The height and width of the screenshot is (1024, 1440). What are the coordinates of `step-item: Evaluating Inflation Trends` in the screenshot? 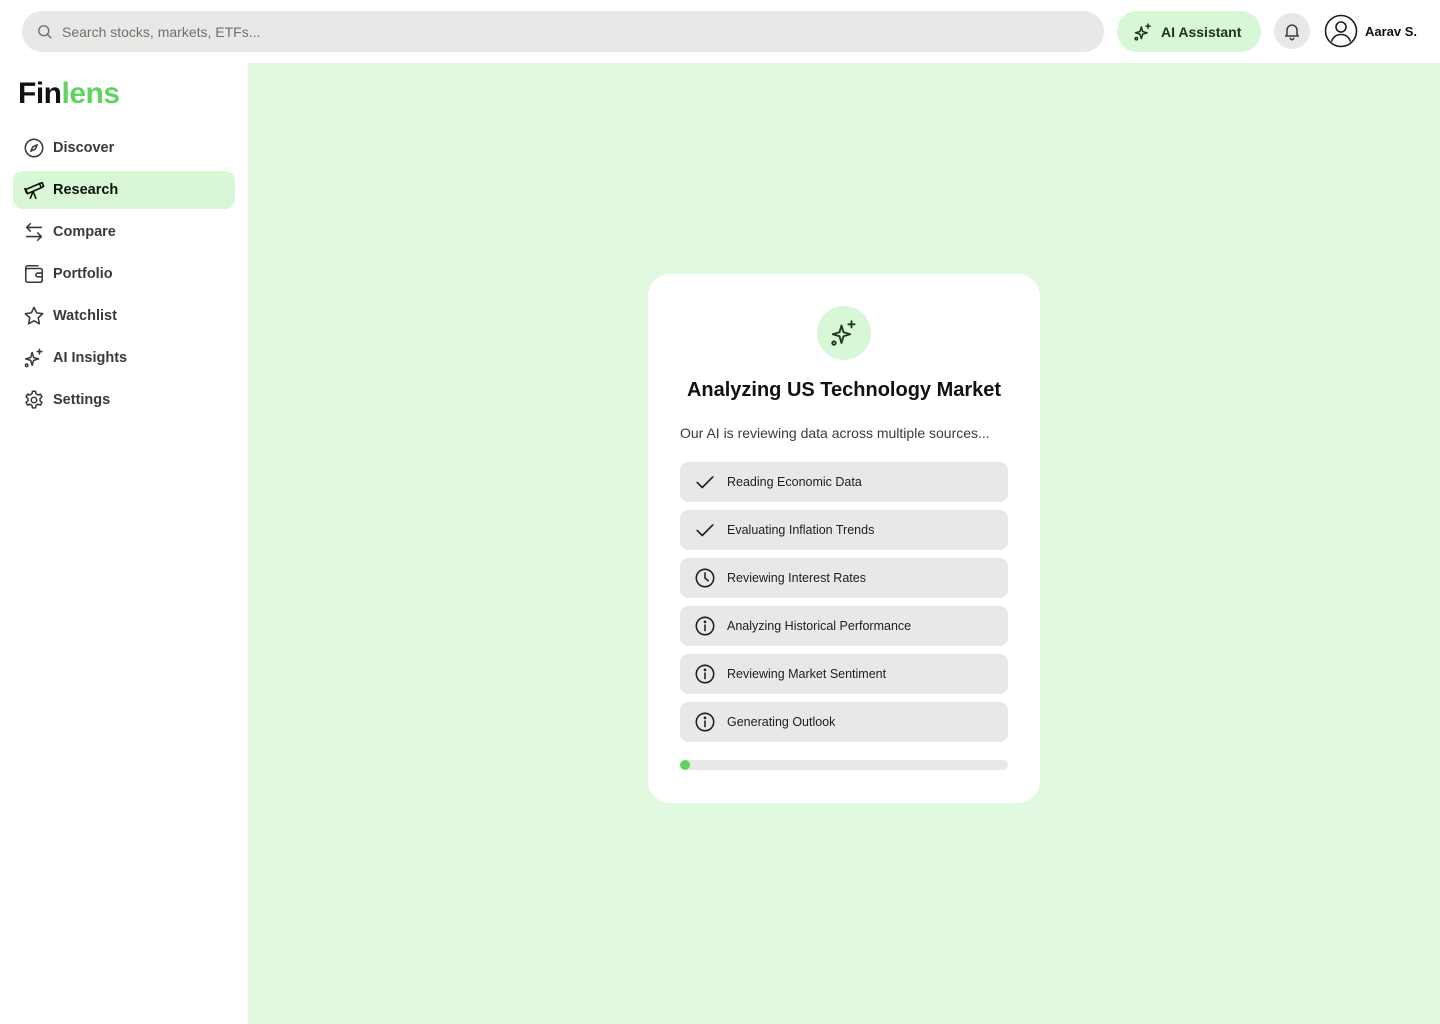 It's located at (844, 530).